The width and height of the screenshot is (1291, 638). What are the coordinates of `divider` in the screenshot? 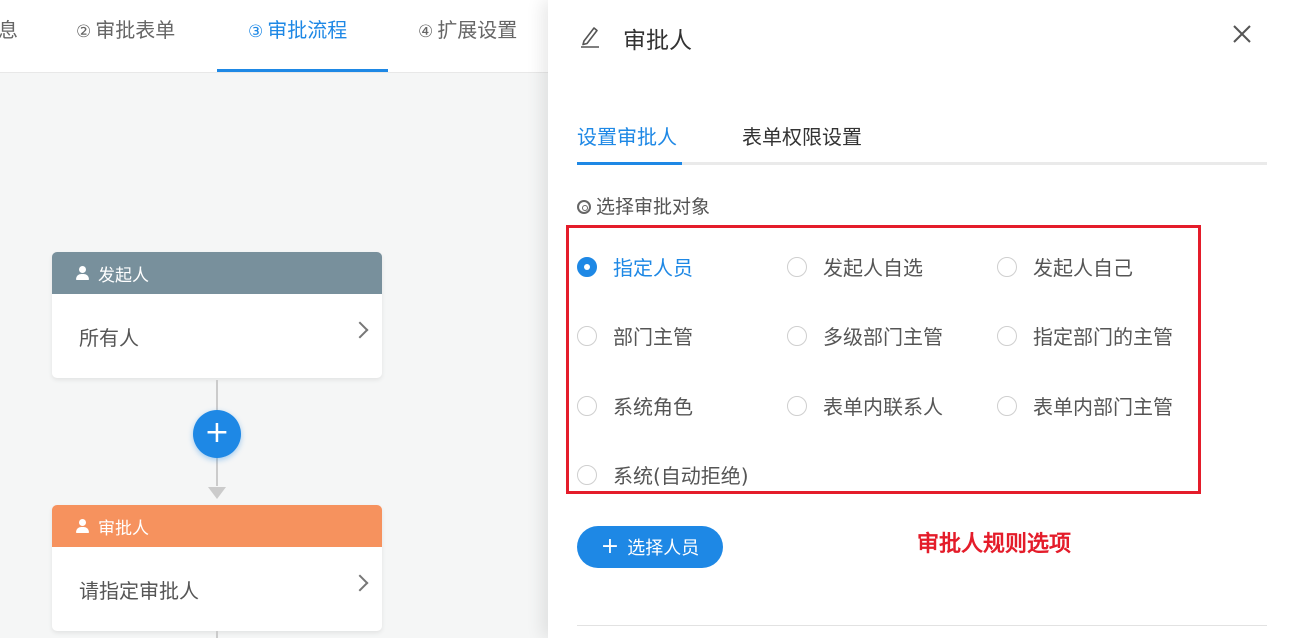 It's located at (922, 625).